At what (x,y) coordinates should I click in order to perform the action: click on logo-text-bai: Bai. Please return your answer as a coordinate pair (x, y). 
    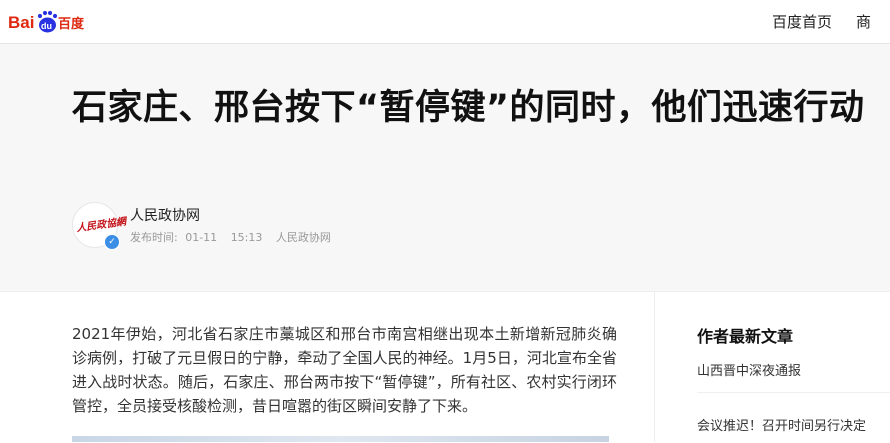
    Looking at the image, I should click on (21, 22).